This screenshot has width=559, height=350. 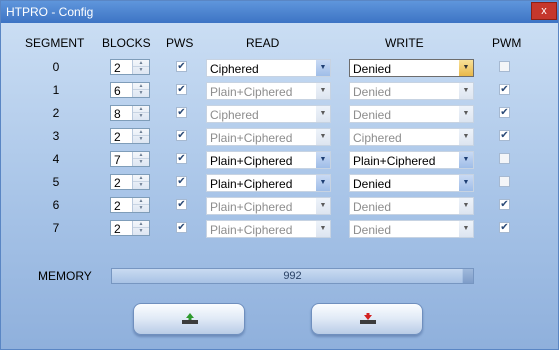 I want to click on blocks-spinner: 7 ▲ ▼, so click(x=130, y=159).